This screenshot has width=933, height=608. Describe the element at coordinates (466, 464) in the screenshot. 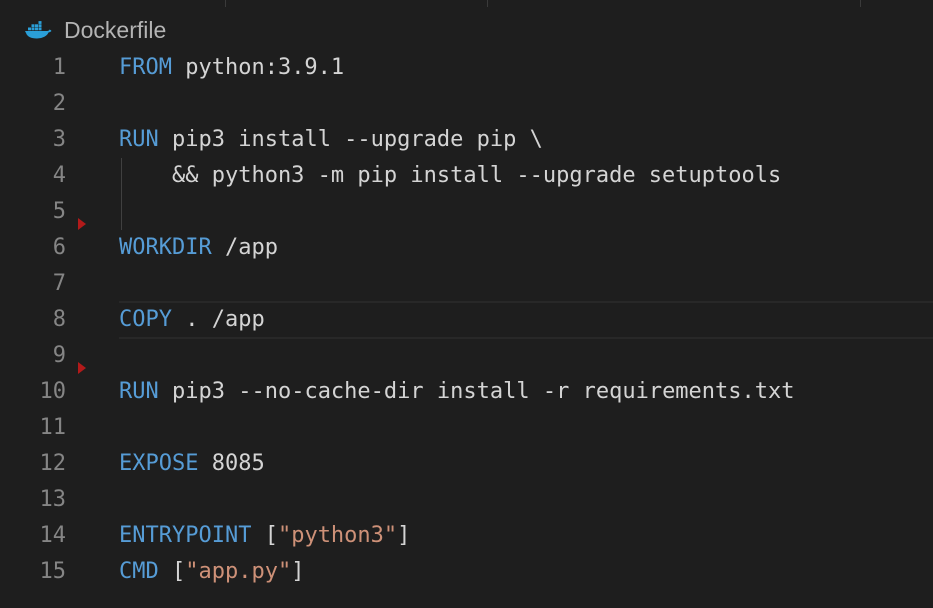

I see `code-line: 12 EXPOSE 8085` at that location.